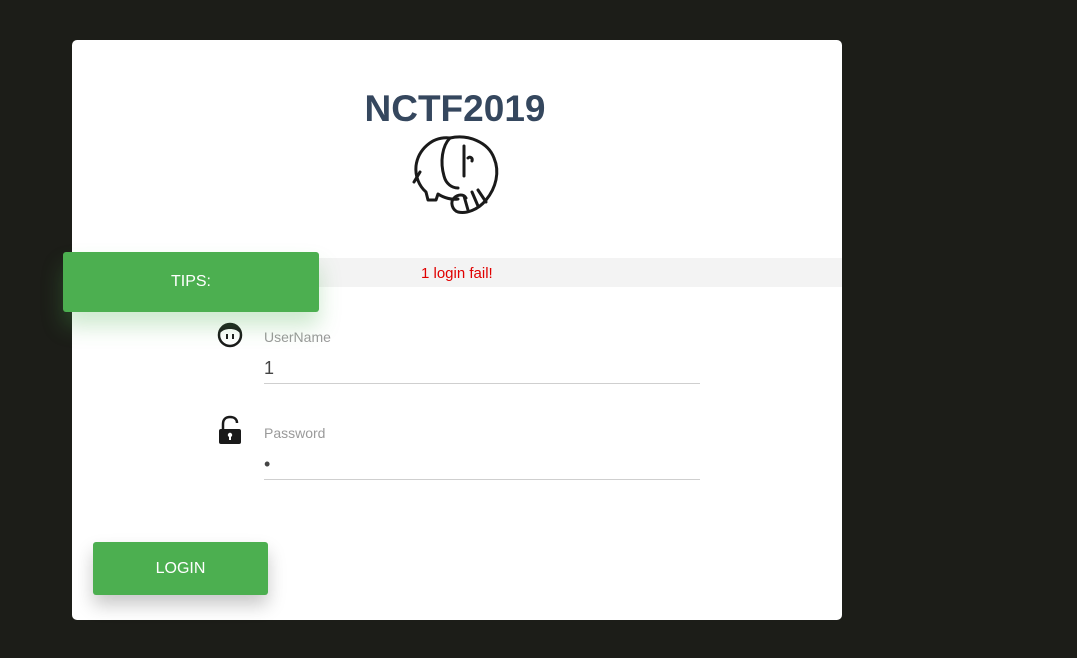 This screenshot has width=1077, height=658. Describe the element at coordinates (191, 282) in the screenshot. I see `tips-button: TIPS:` at that location.